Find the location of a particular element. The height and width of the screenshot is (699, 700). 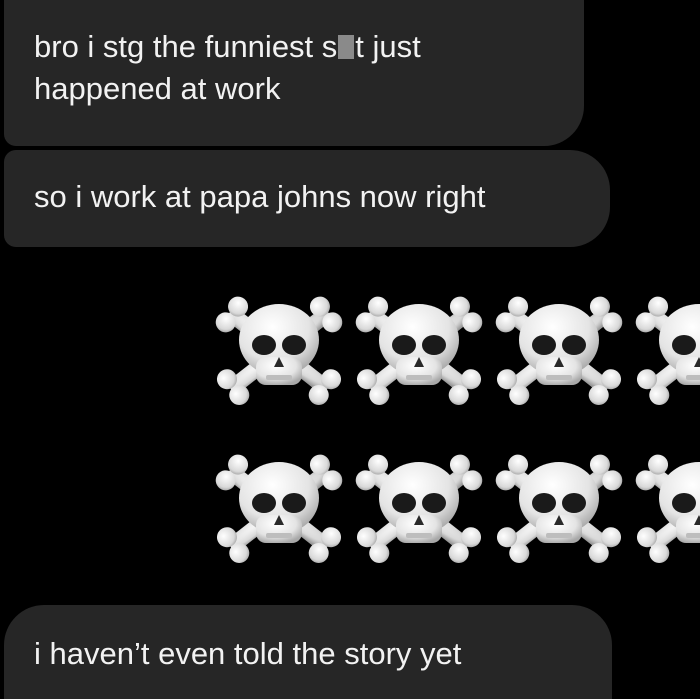

message-bubble-3: i haven’t even told the story yet is located at coordinates (308, 652).